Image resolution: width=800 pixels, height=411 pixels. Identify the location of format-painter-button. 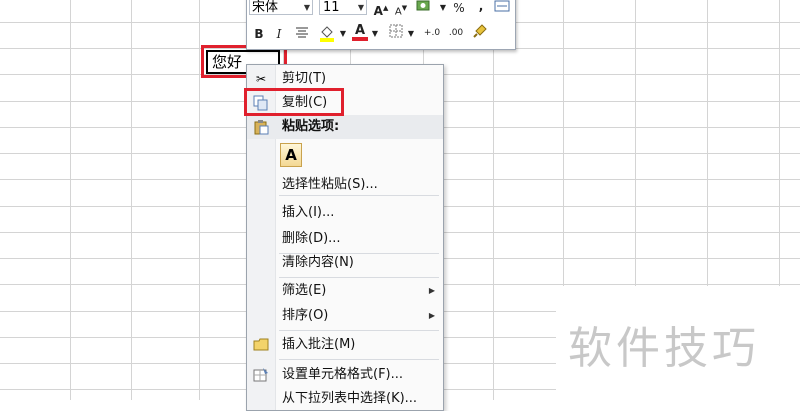
(480, 32).